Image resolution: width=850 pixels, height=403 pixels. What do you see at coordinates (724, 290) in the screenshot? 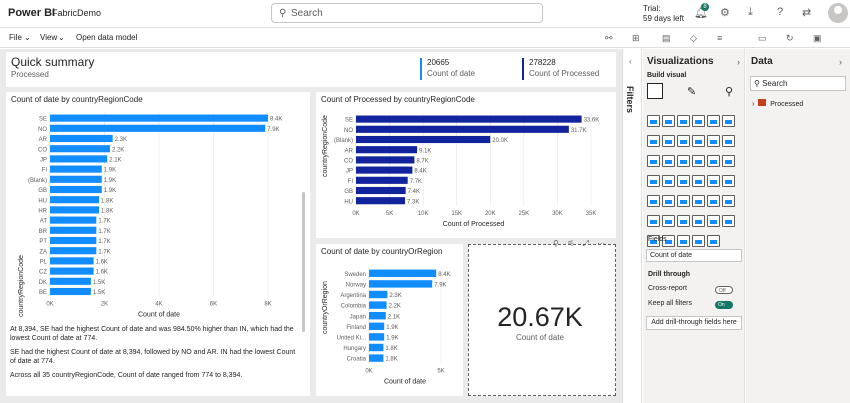
I see `cross-report-toggle: Off` at bounding box center [724, 290].